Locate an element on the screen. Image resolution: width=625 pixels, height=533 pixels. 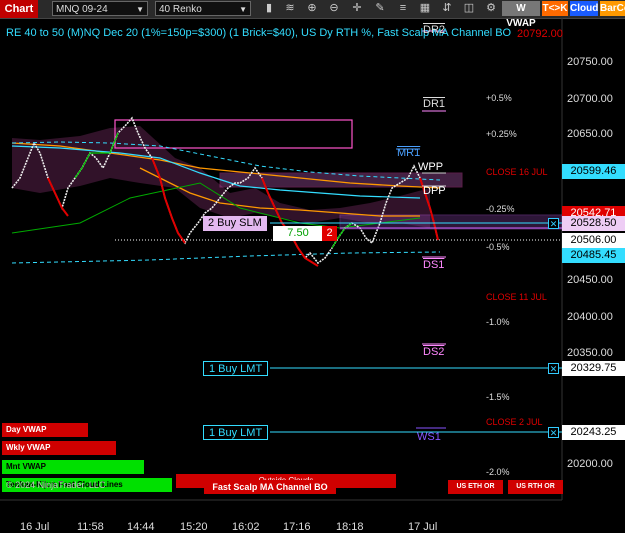
support-line-cyan is located at coordinates (226, 257).